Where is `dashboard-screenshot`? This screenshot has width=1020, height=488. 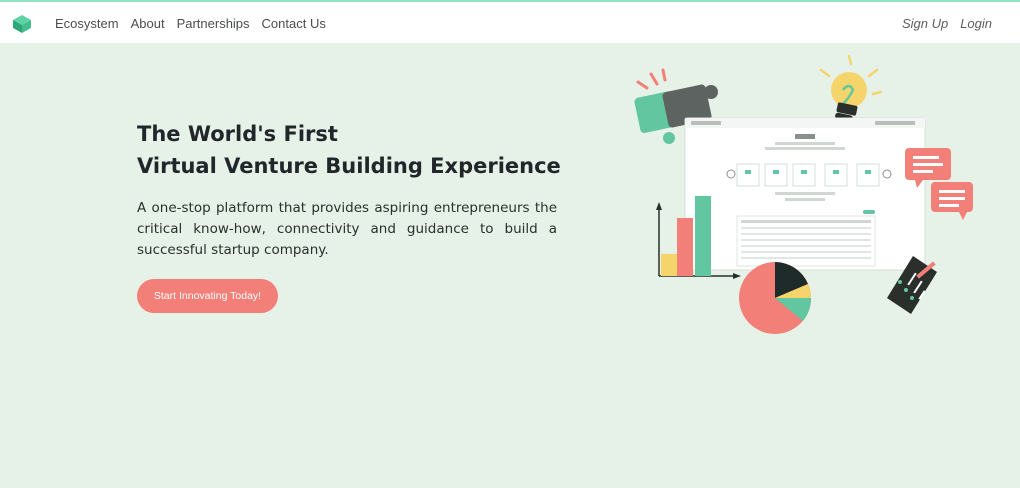 dashboard-screenshot is located at coordinates (805, 194).